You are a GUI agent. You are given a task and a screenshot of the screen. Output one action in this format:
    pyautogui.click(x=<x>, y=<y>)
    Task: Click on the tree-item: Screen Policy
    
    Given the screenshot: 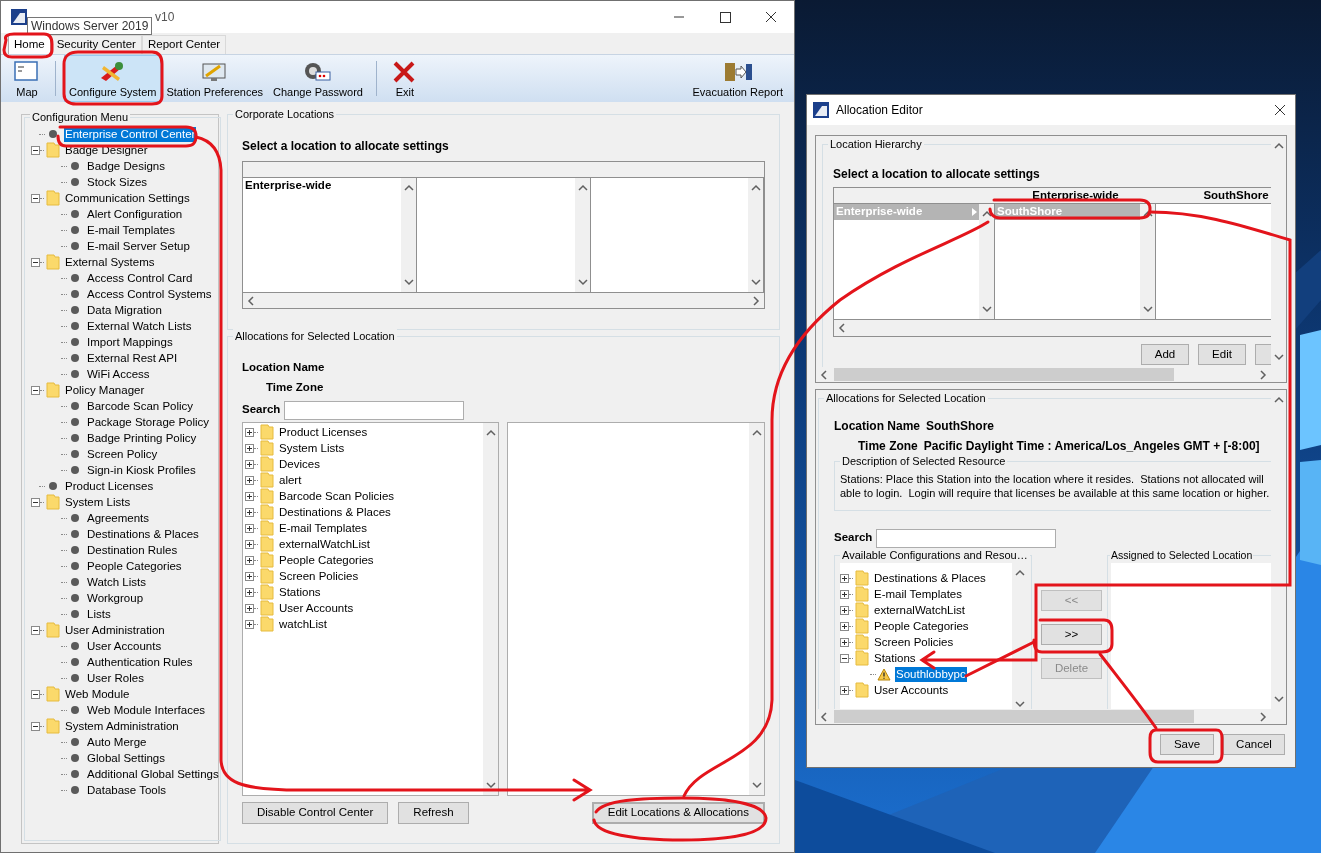 What is the action you would take?
    pyautogui.click(x=122, y=454)
    